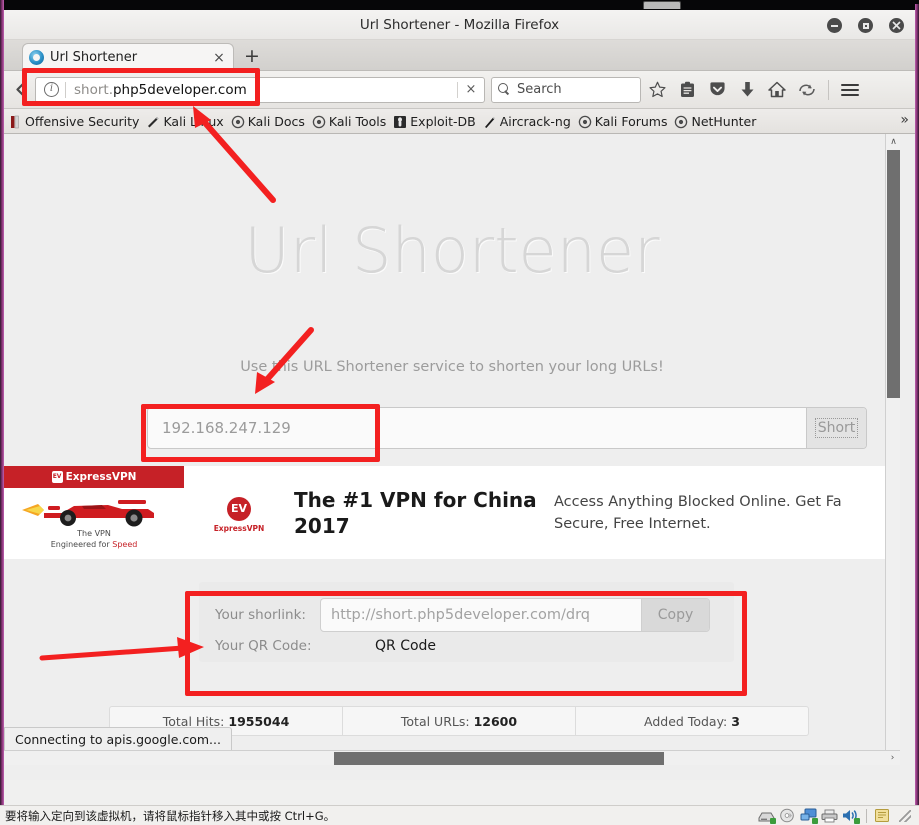 The width and height of the screenshot is (919, 825). What do you see at coordinates (357, 121) in the screenshot?
I see `bookmark-label: Kali Tools` at bounding box center [357, 121].